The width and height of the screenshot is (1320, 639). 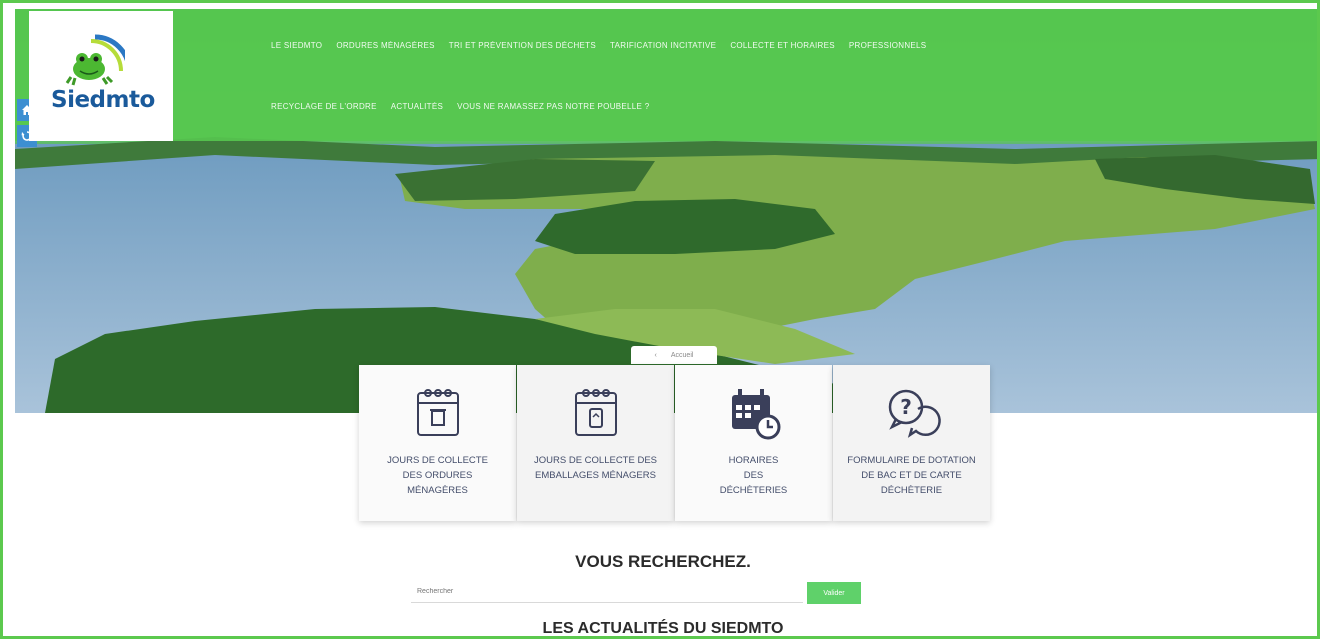 What do you see at coordinates (607, 592) in the screenshot?
I see `search-input` at bounding box center [607, 592].